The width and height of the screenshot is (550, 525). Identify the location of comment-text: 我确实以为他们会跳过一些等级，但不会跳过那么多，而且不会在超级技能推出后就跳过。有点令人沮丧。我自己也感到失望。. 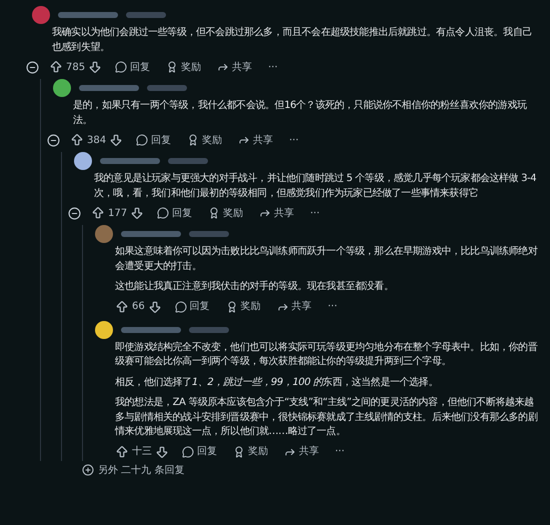
(293, 40).